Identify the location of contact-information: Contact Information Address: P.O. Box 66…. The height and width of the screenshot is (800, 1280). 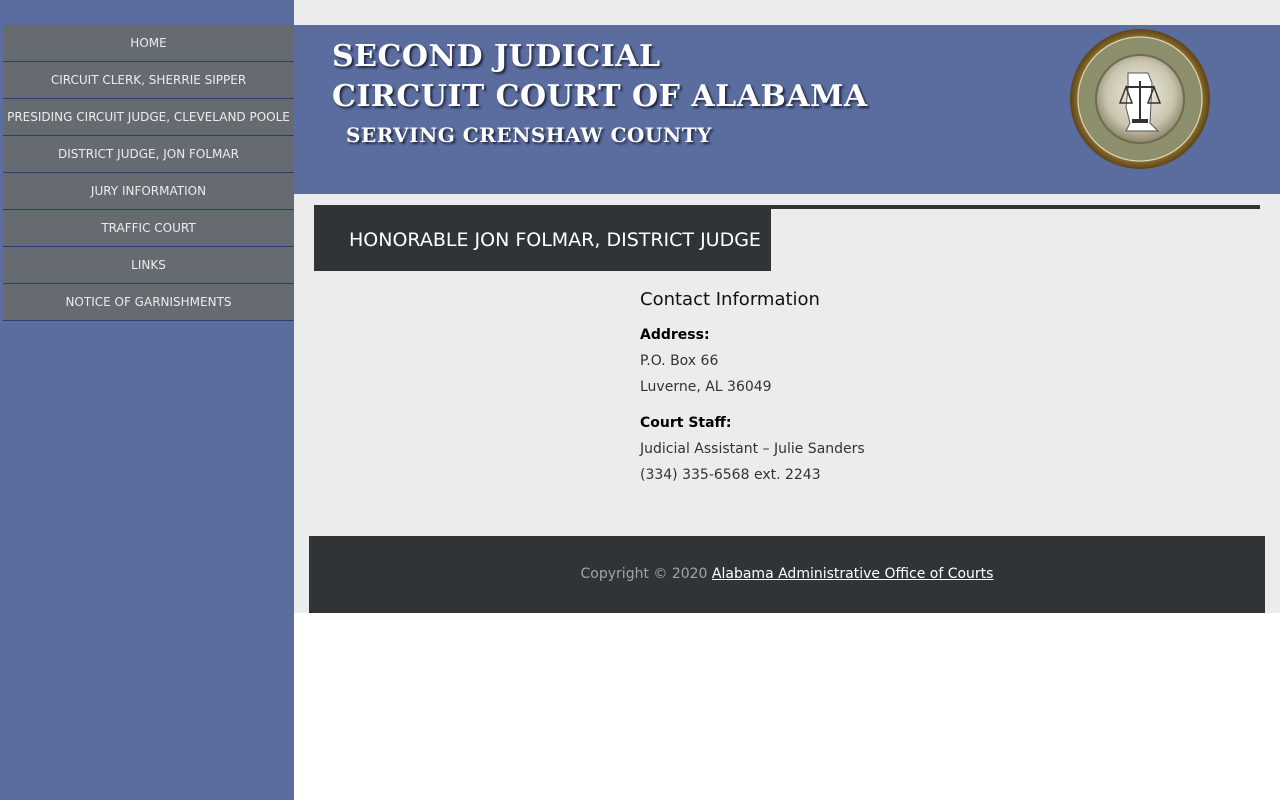
(752, 388).